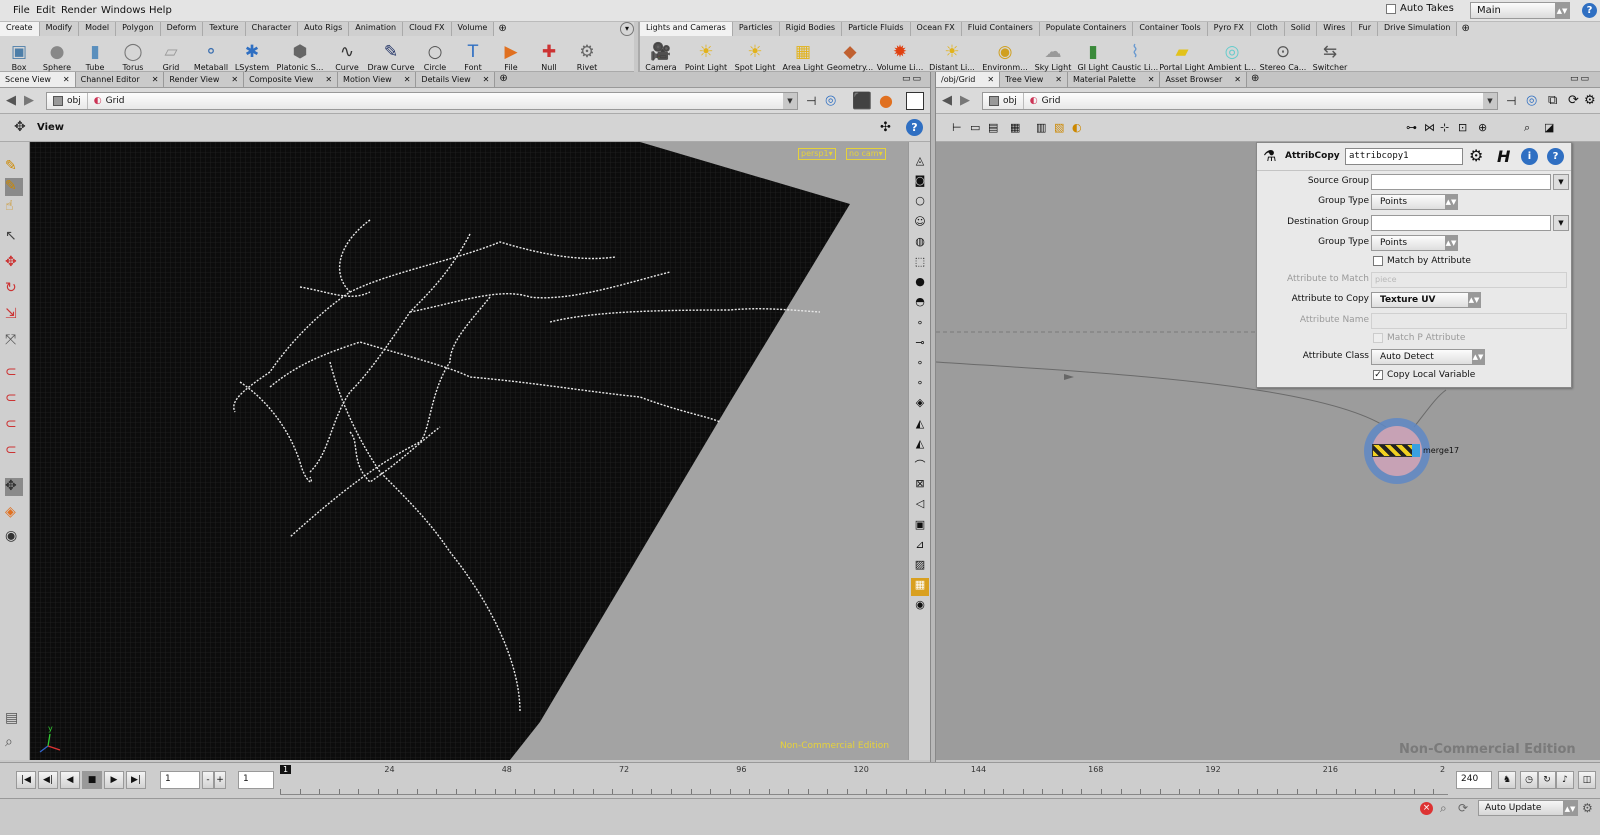 The image size is (1600, 835). Describe the element at coordinates (587, 54) in the screenshot. I see `shelf-tool: ⚙ Rivet` at that location.